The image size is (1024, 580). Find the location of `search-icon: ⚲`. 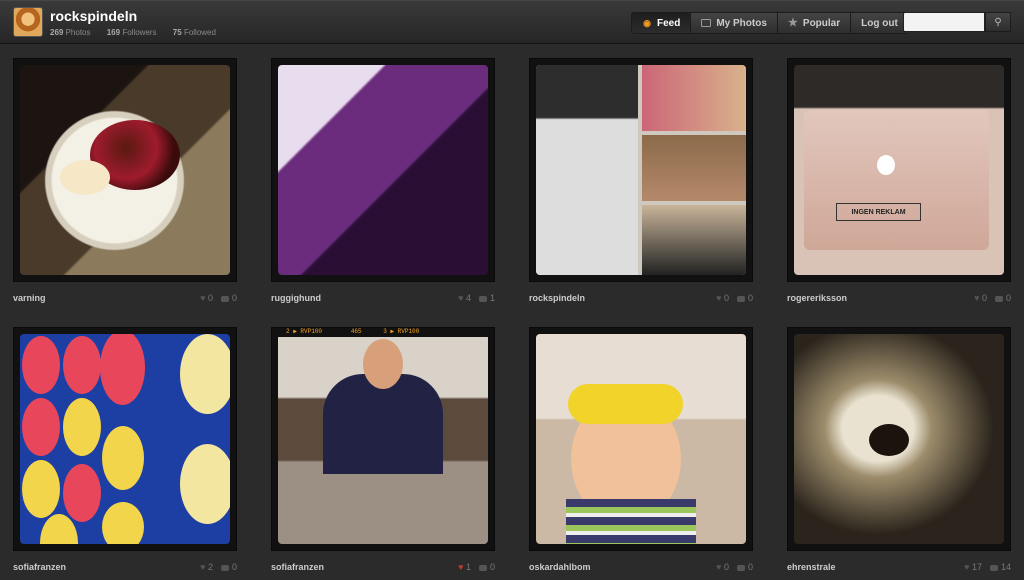

search-icon: ⚲ is located at coordinates (998, 22).